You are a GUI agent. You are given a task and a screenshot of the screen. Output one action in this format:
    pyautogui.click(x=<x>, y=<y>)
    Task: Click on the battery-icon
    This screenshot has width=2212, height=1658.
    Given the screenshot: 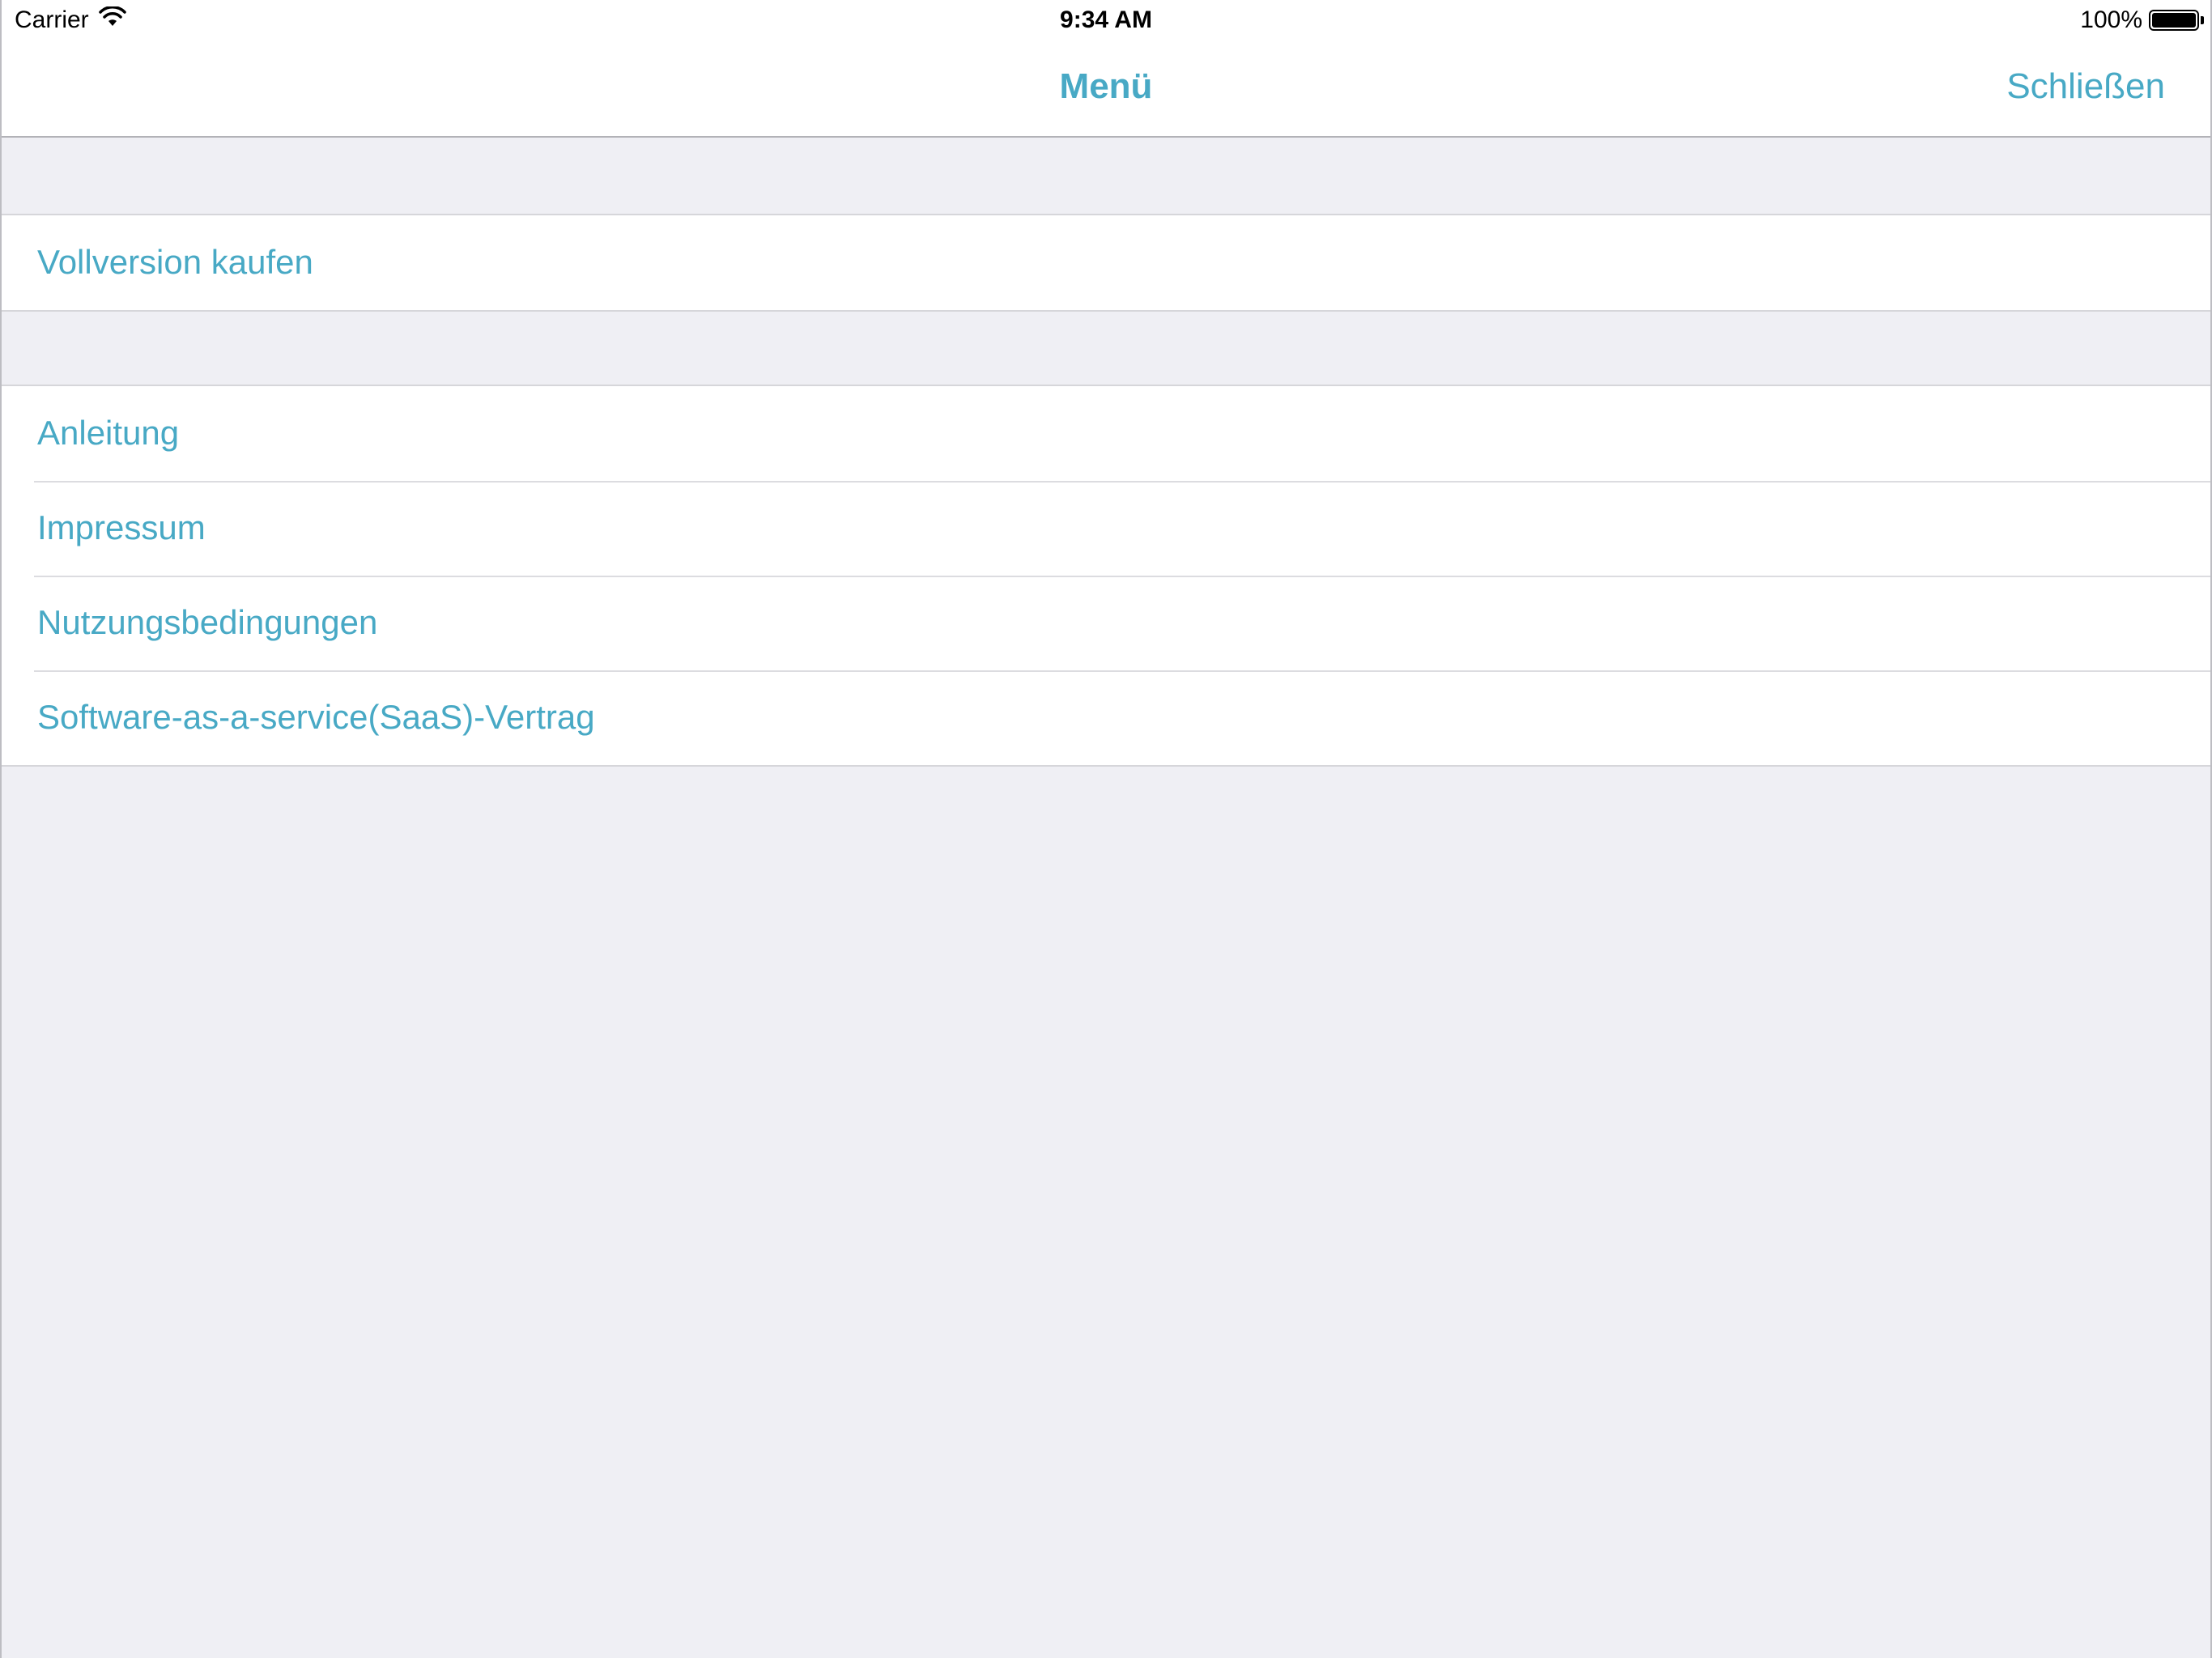 What is the action you would take?
    pyautogui.click(x=2177, y=20)
    